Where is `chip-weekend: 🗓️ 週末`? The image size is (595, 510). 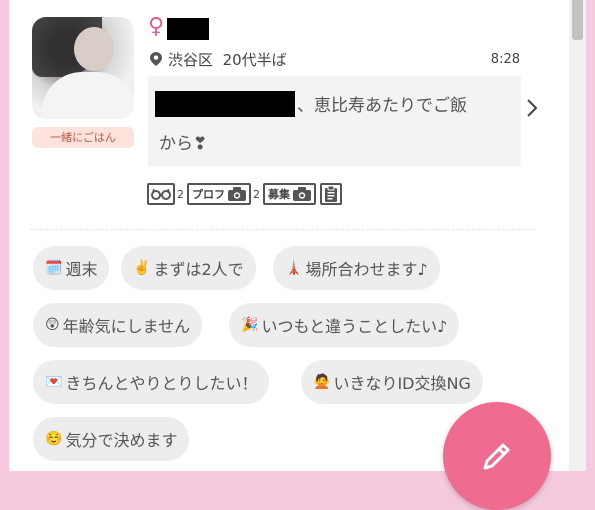 chip-weekend: 🗓️ 週末 is located at coordinates (71, 268).